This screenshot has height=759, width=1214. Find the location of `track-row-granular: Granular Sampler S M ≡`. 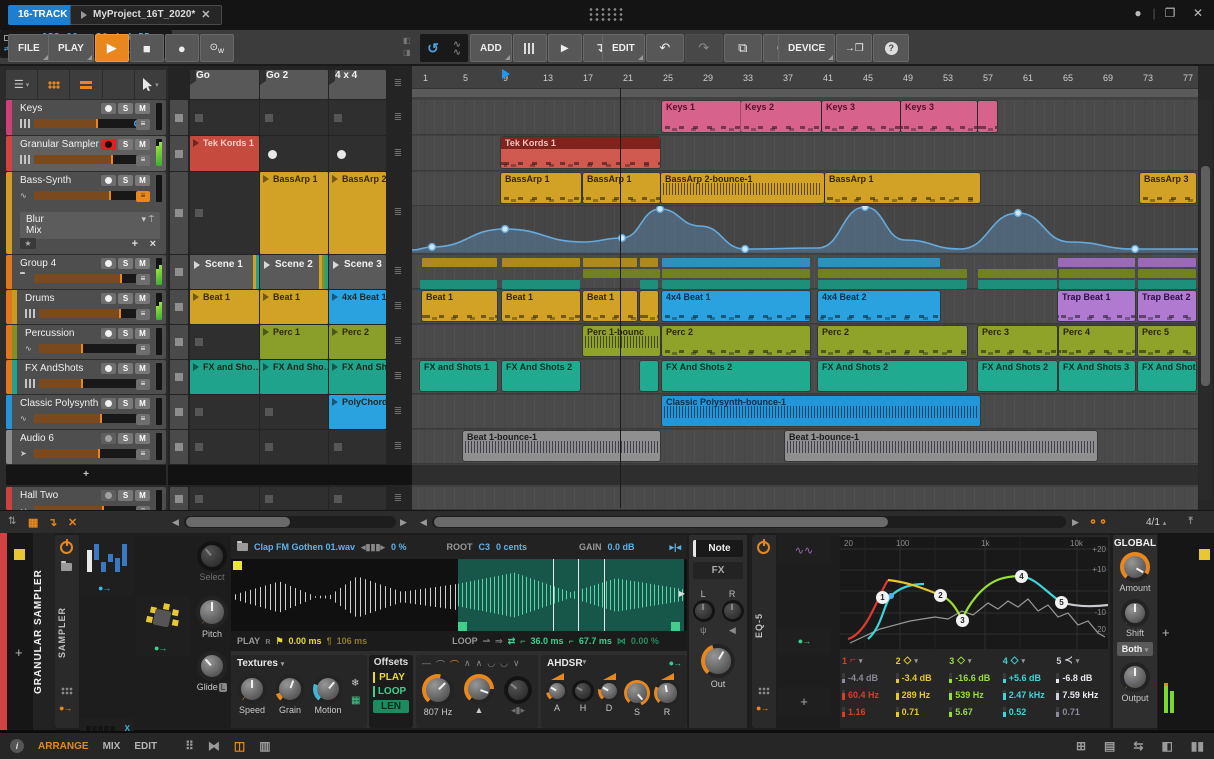

track-row-granular: Granular Sampler S M ≡ is located at coordinates (86, 153).